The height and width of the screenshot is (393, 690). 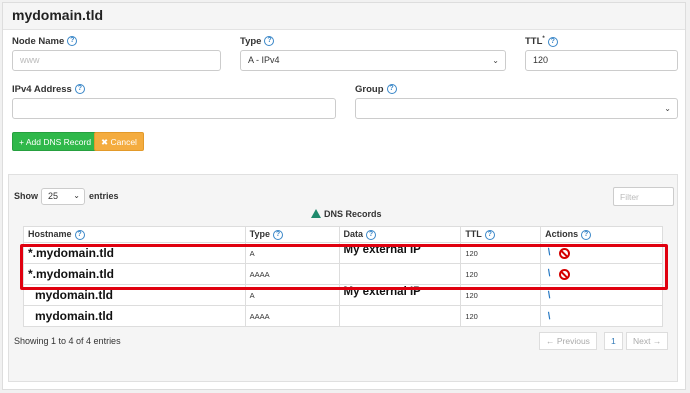 What do you see at coordinates (292, 234) in the screenshot?
I see `column-type: Type?` at bounding box center [292, 234].